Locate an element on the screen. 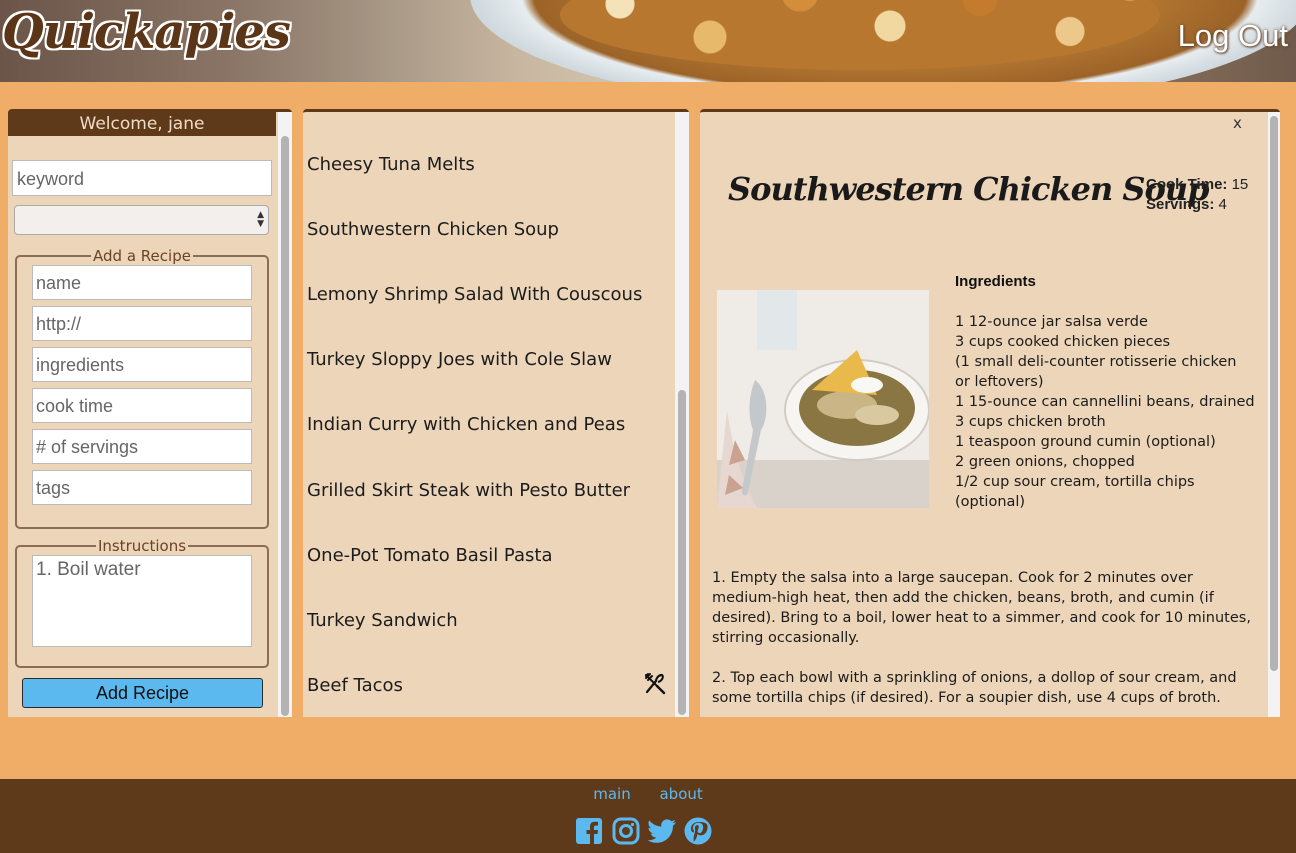 The image size is (1296, 853). recipe-list-item: Southwestern Chicken Soup is located at coordinates (433, 229).